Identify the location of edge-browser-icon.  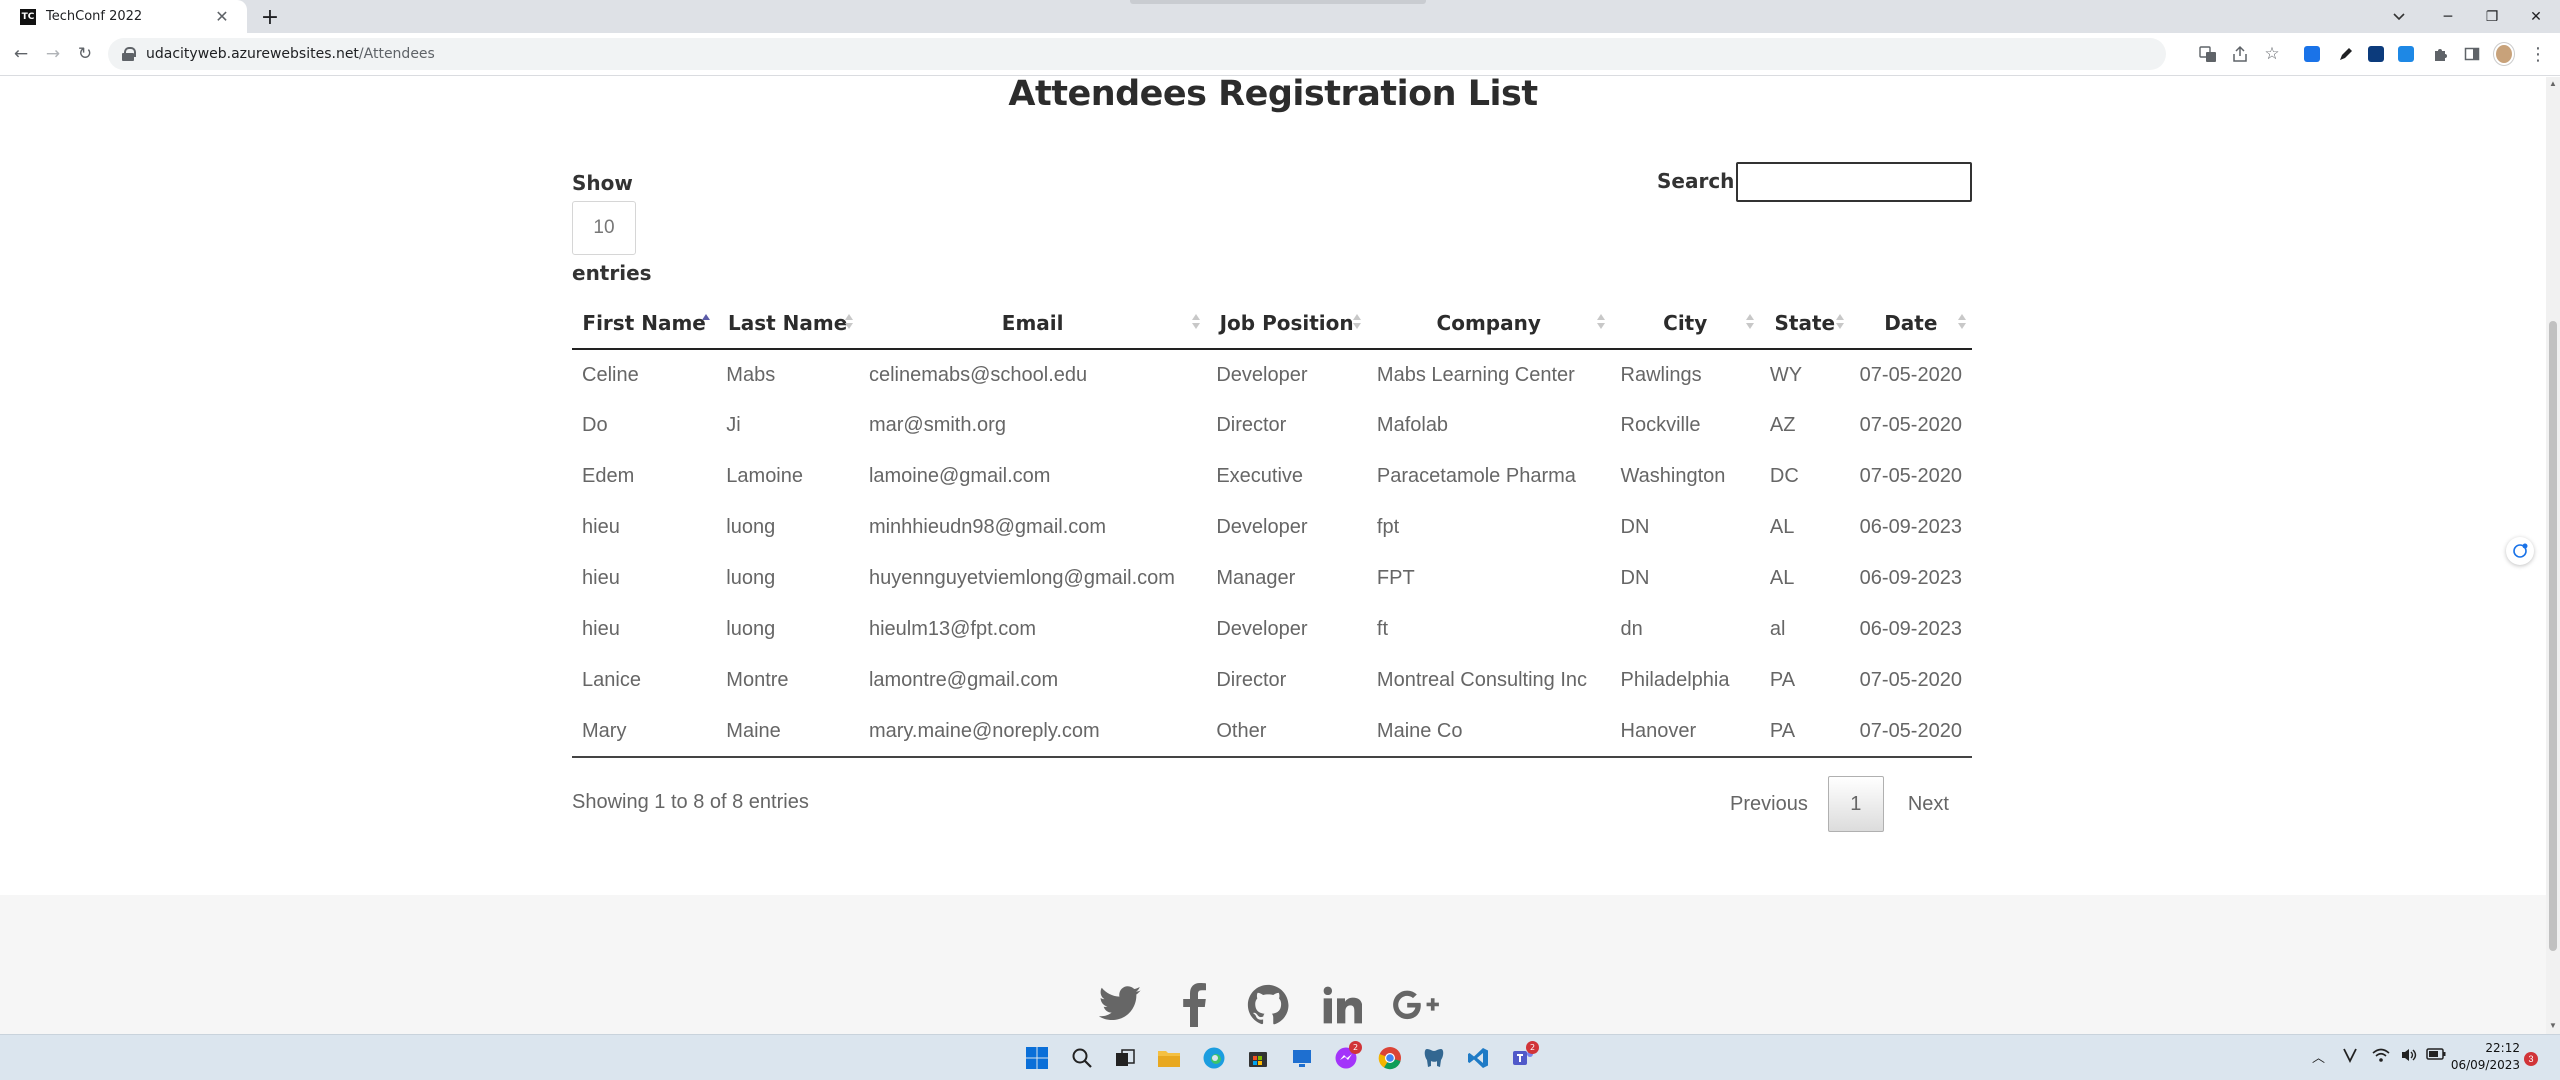
(1214, 1058).